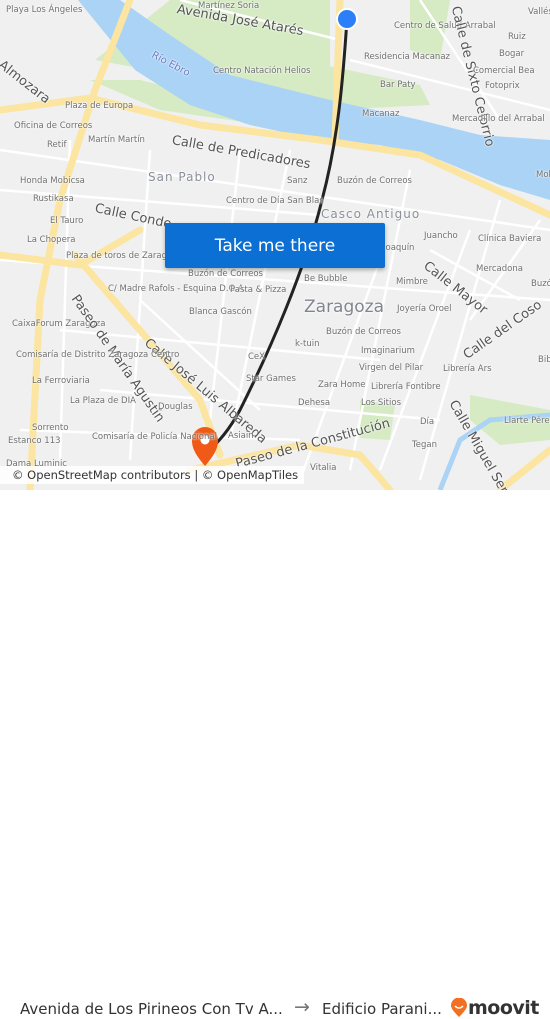 The image size is (550, 1019). Describe the element at coordinates (540, 284) in the screenshot. I see `map-label: Buzón` at that location.